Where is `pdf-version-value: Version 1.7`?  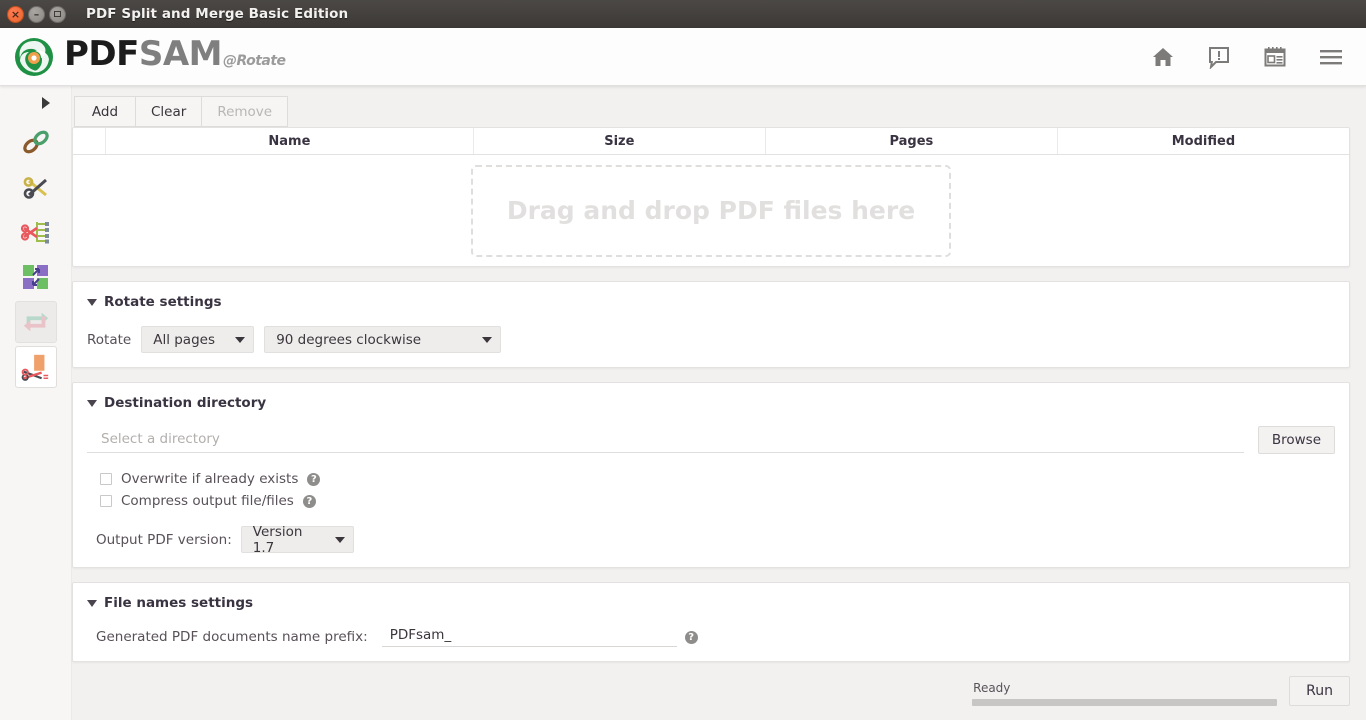
pdf-version-value: Version 1.7 is located at coordinates (277, 539).